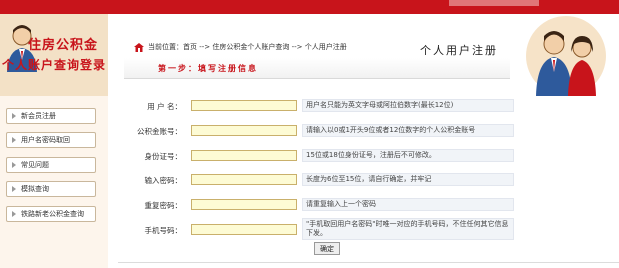  Describe the element at coordinates (368, 262) in the screenshot. I see `divider` at that location.